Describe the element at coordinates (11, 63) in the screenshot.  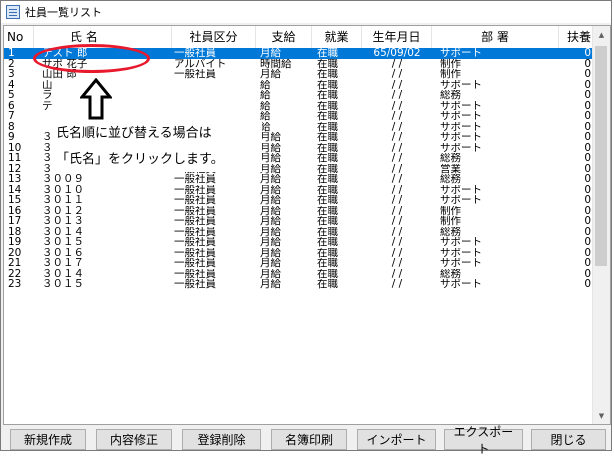
I see `cell-no: 2` at that location.